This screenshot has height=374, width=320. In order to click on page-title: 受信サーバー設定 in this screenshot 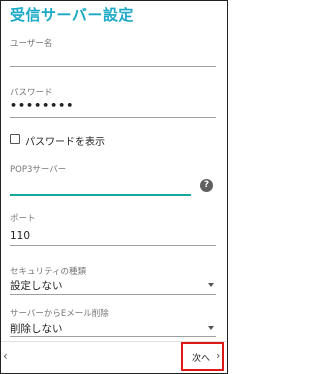, I will do `click(72, 15)`.